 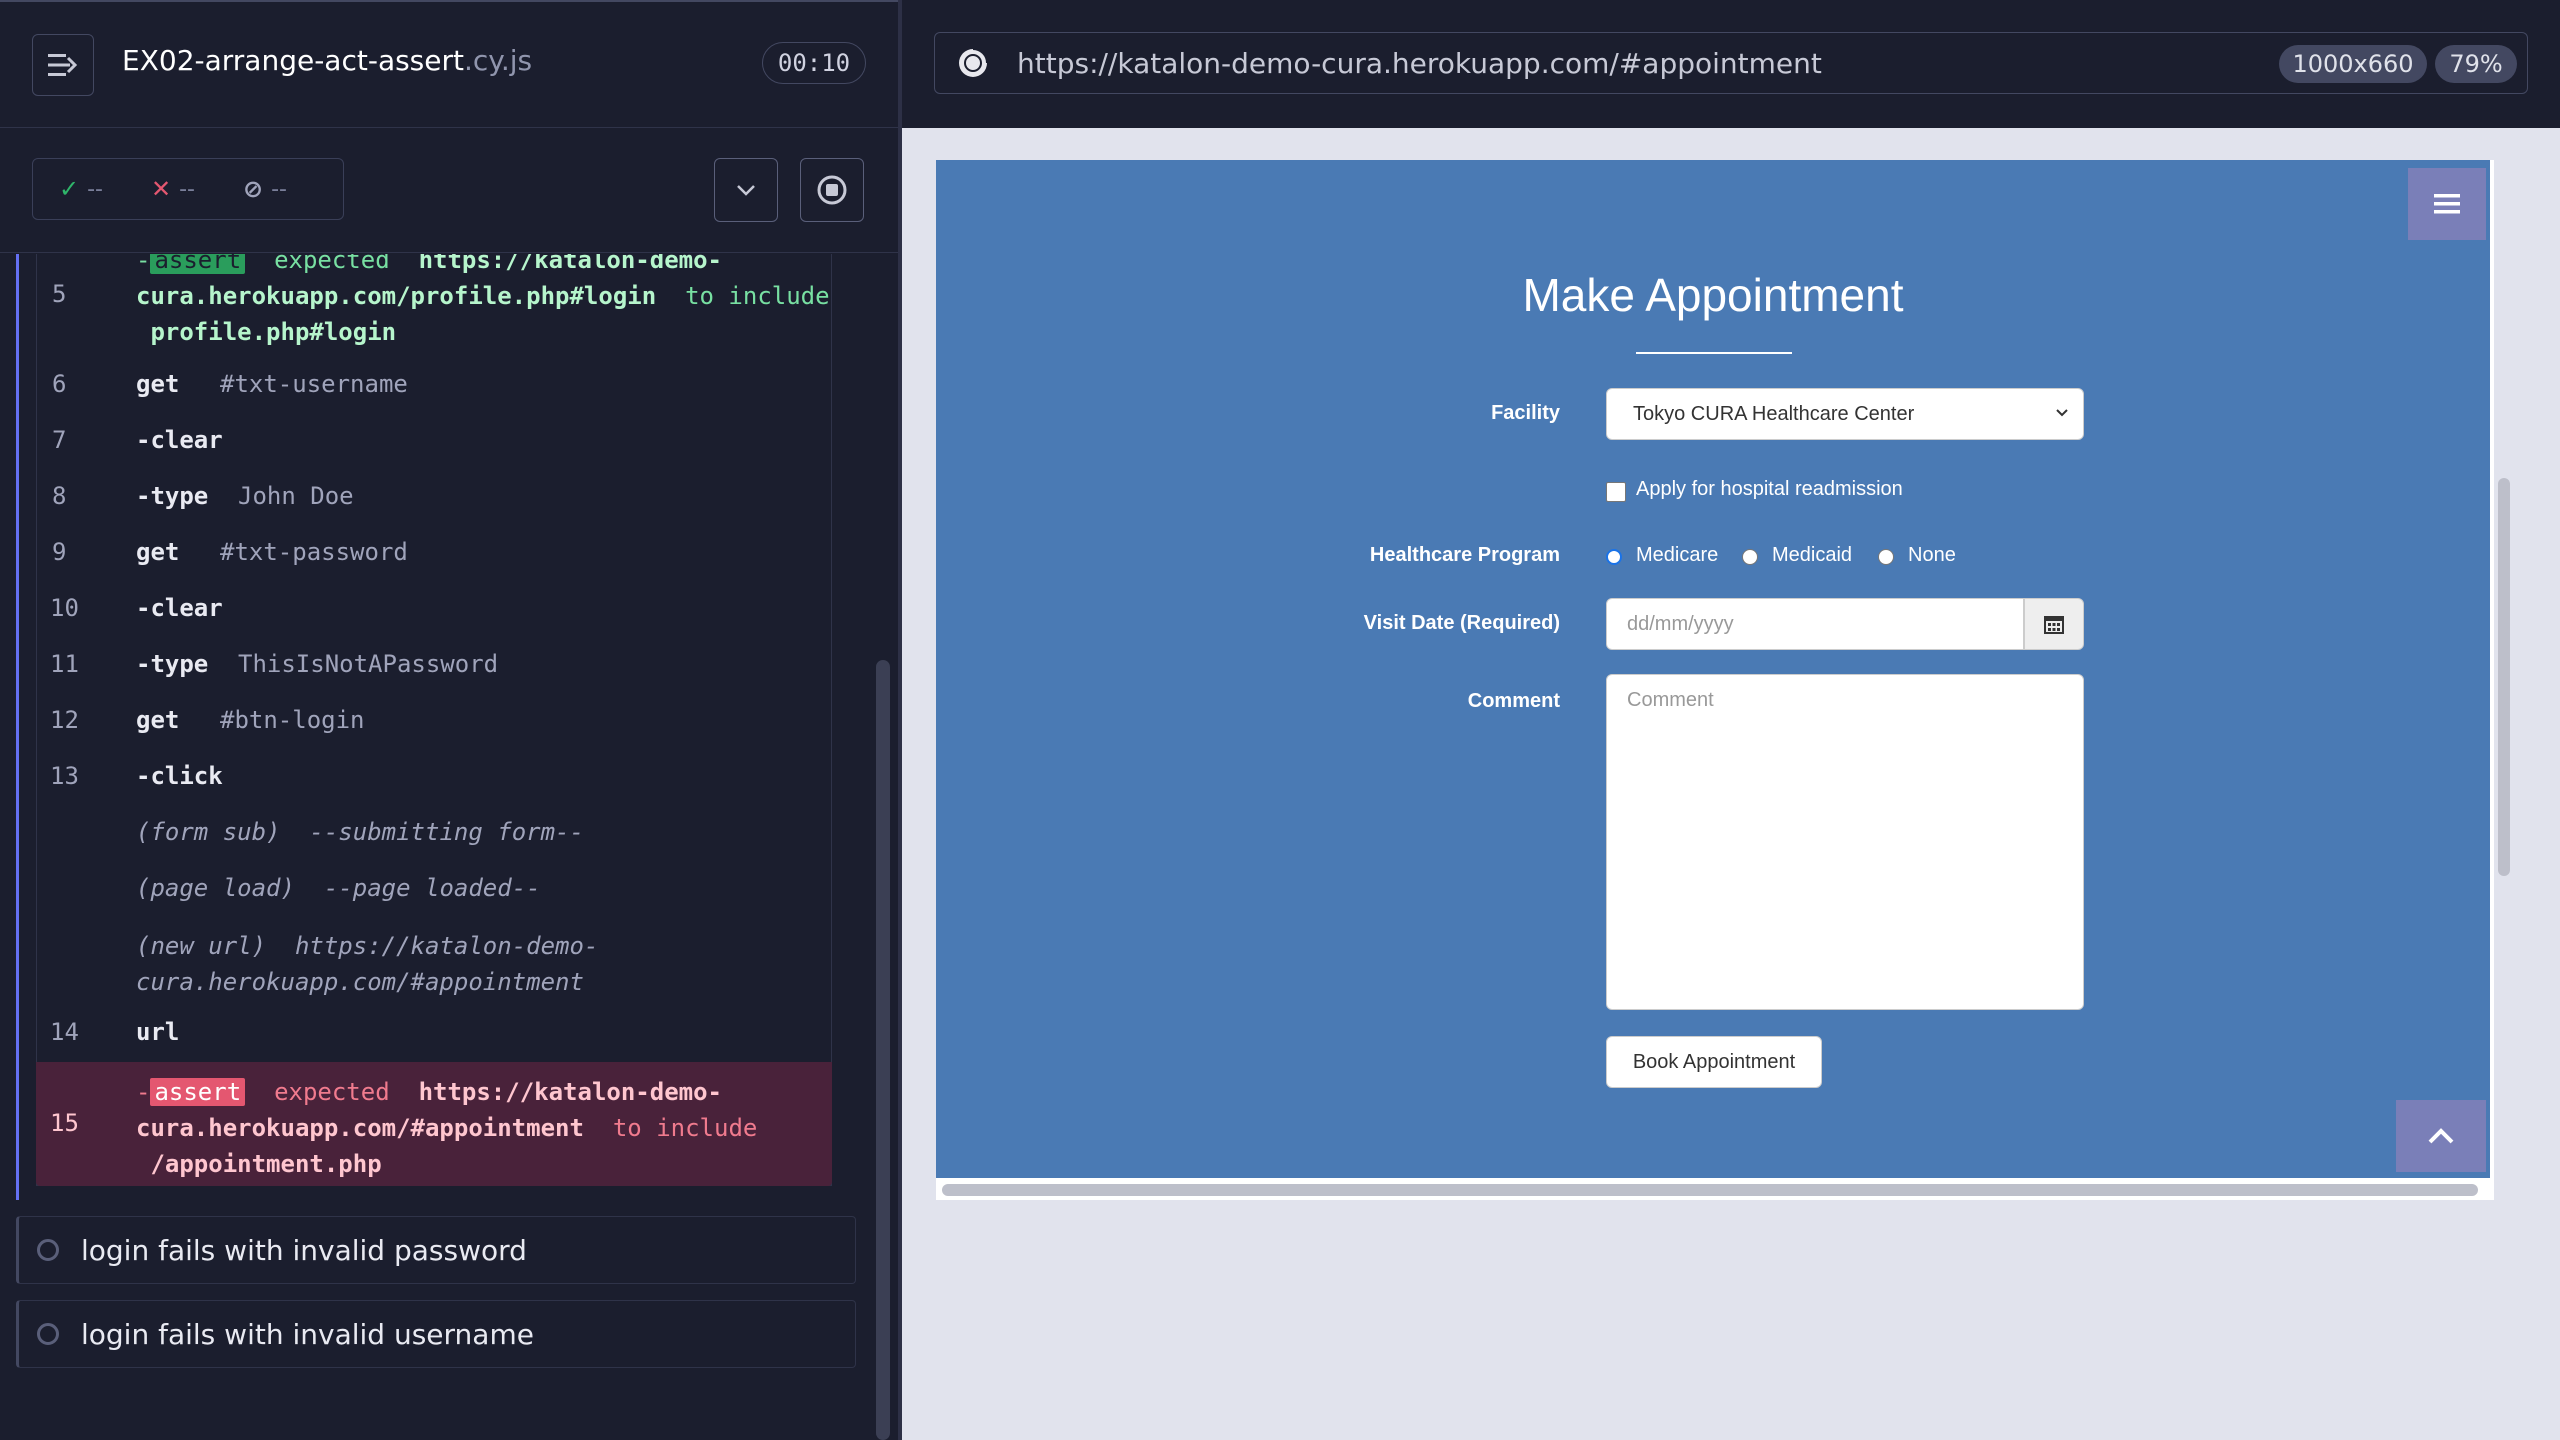 I want to click on comment-label: Comment, so click(x=1513, y=701).